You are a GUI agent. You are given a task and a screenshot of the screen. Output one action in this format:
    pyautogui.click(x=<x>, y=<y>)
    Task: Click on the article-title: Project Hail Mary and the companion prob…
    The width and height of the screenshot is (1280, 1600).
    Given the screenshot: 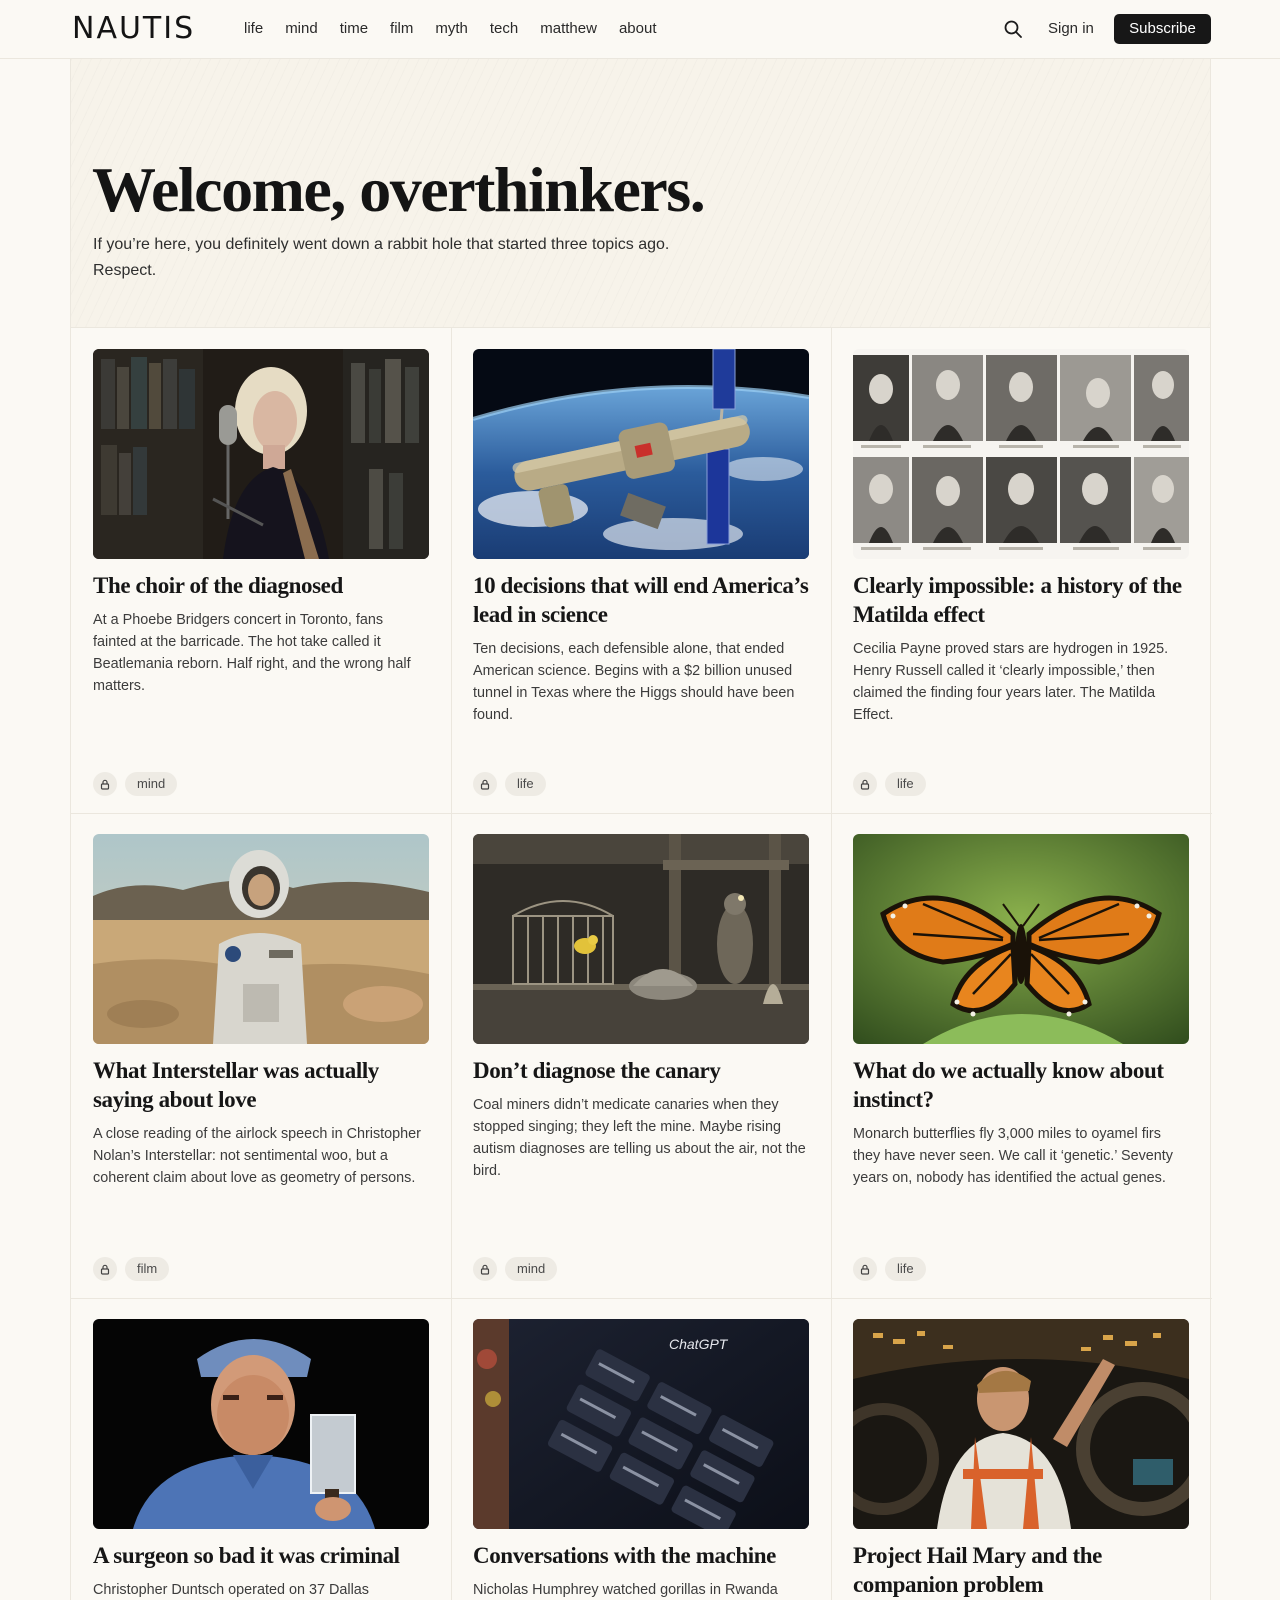 What is the action you would take?
    pyautogui.click(x=1021, y=1570)
    